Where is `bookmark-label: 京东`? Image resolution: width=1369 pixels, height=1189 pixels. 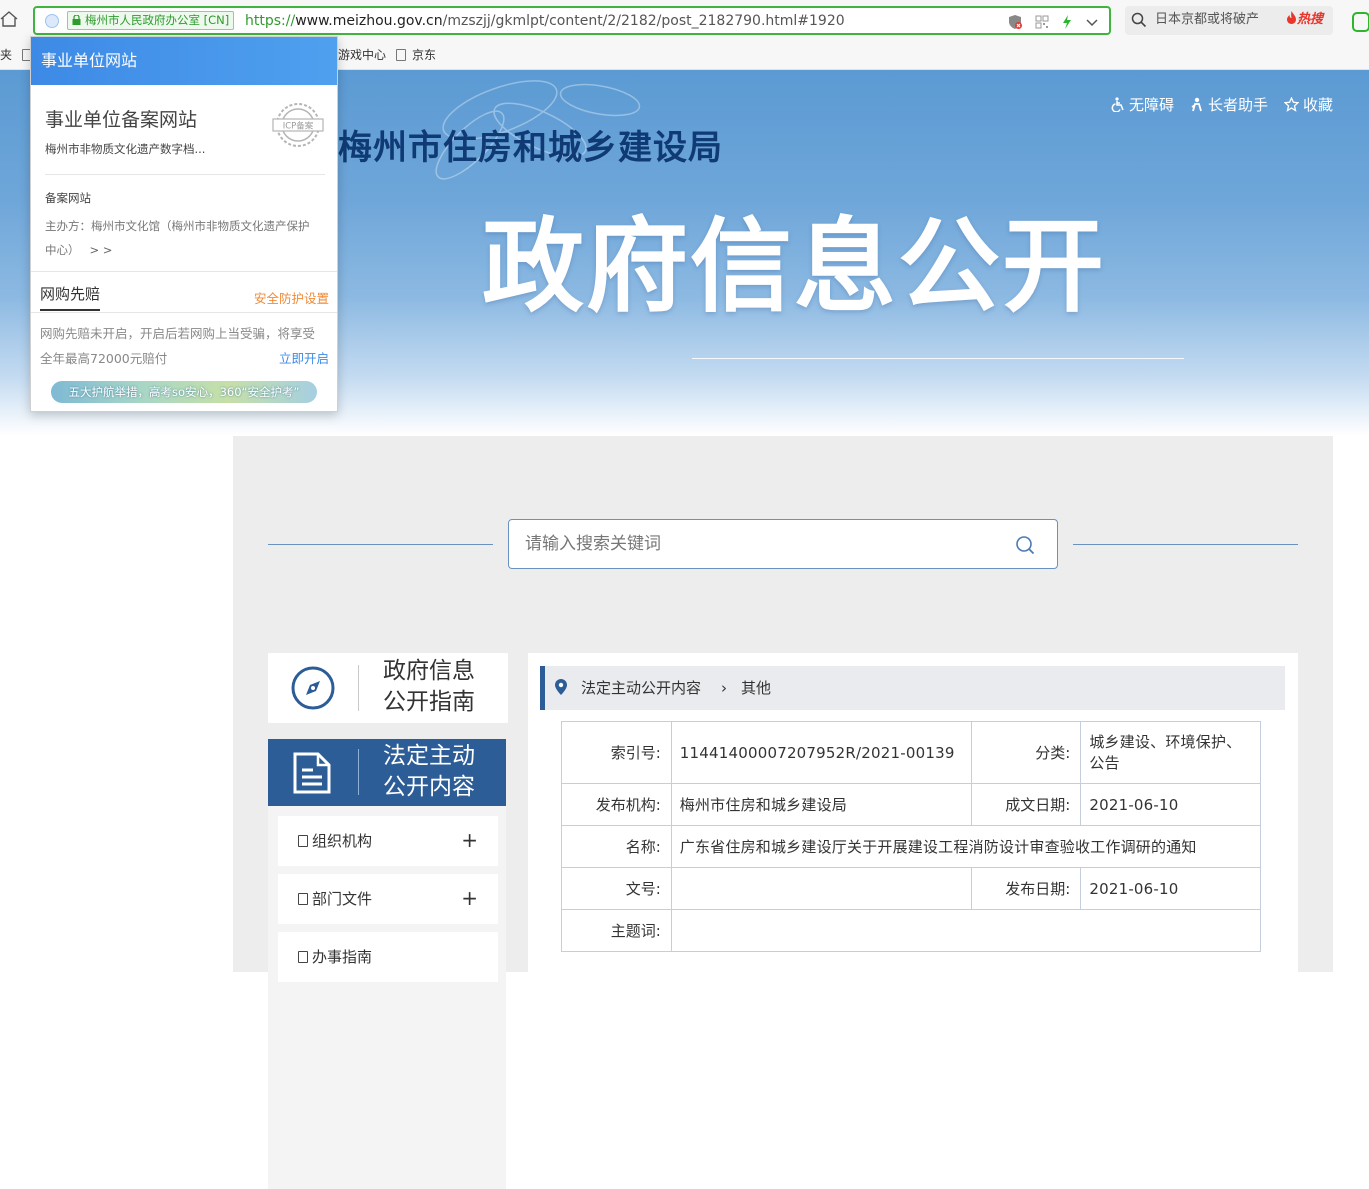
bookmark-label: 京东 is located at coordinates (424, 55).